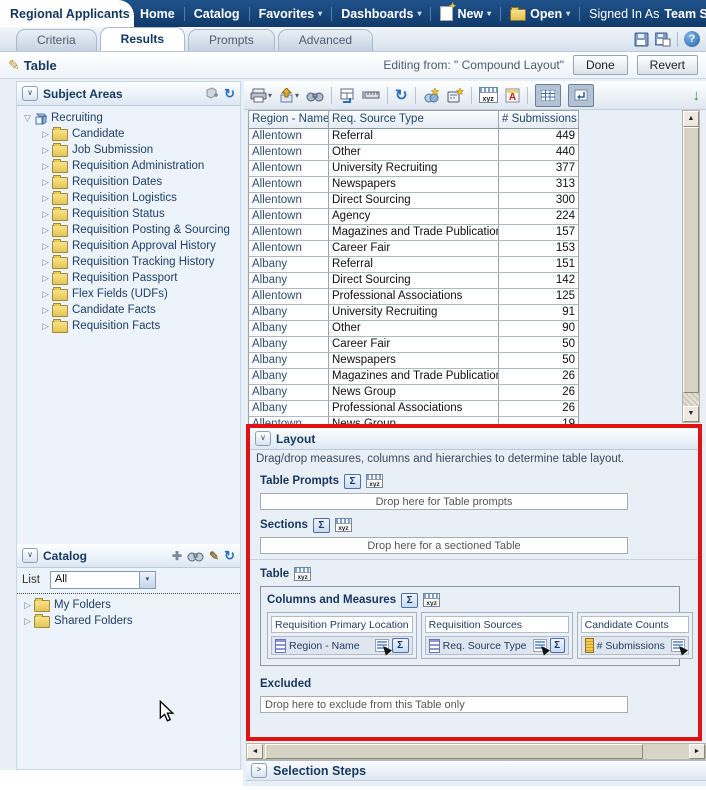  What do you see at coordinates (371, 95) in the screenshot?
I see `properties-ruler-icon` at bounding box center [371, 95].